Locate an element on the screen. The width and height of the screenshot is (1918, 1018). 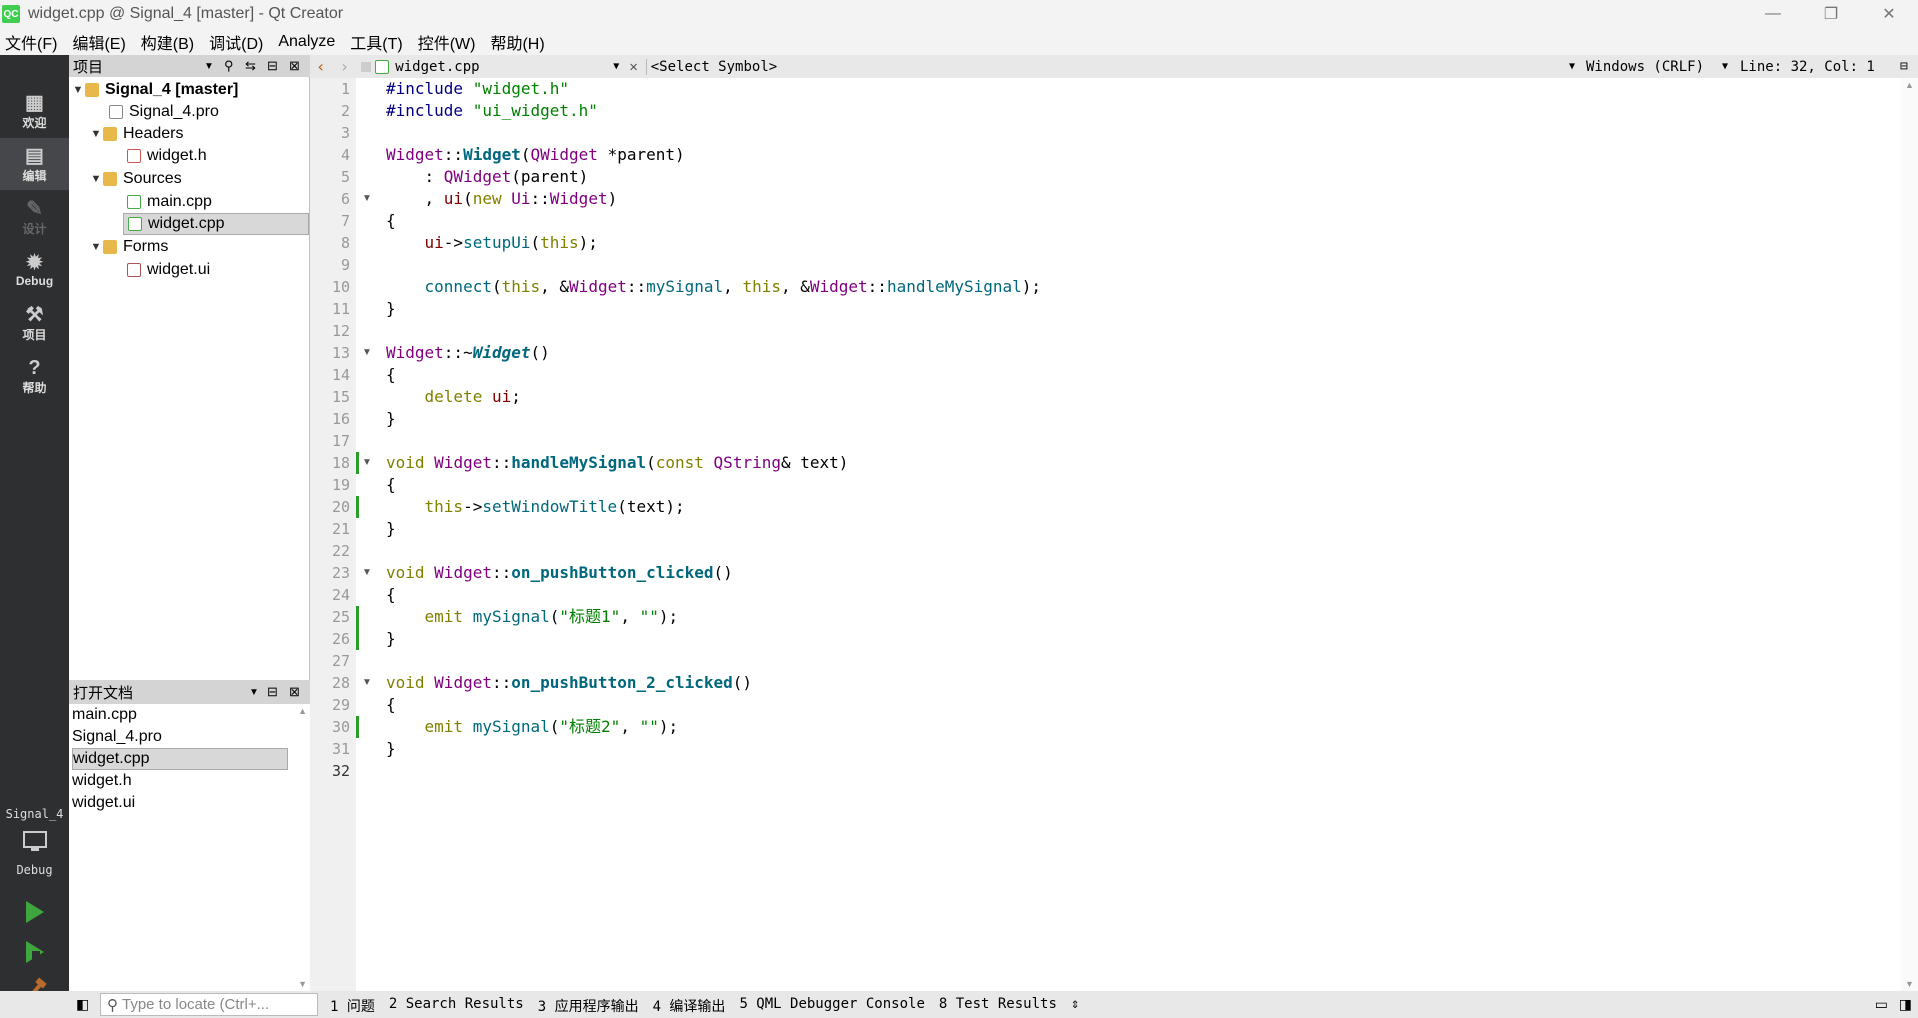
menu-build: 构建(B) is located at coordinates (167, 42).